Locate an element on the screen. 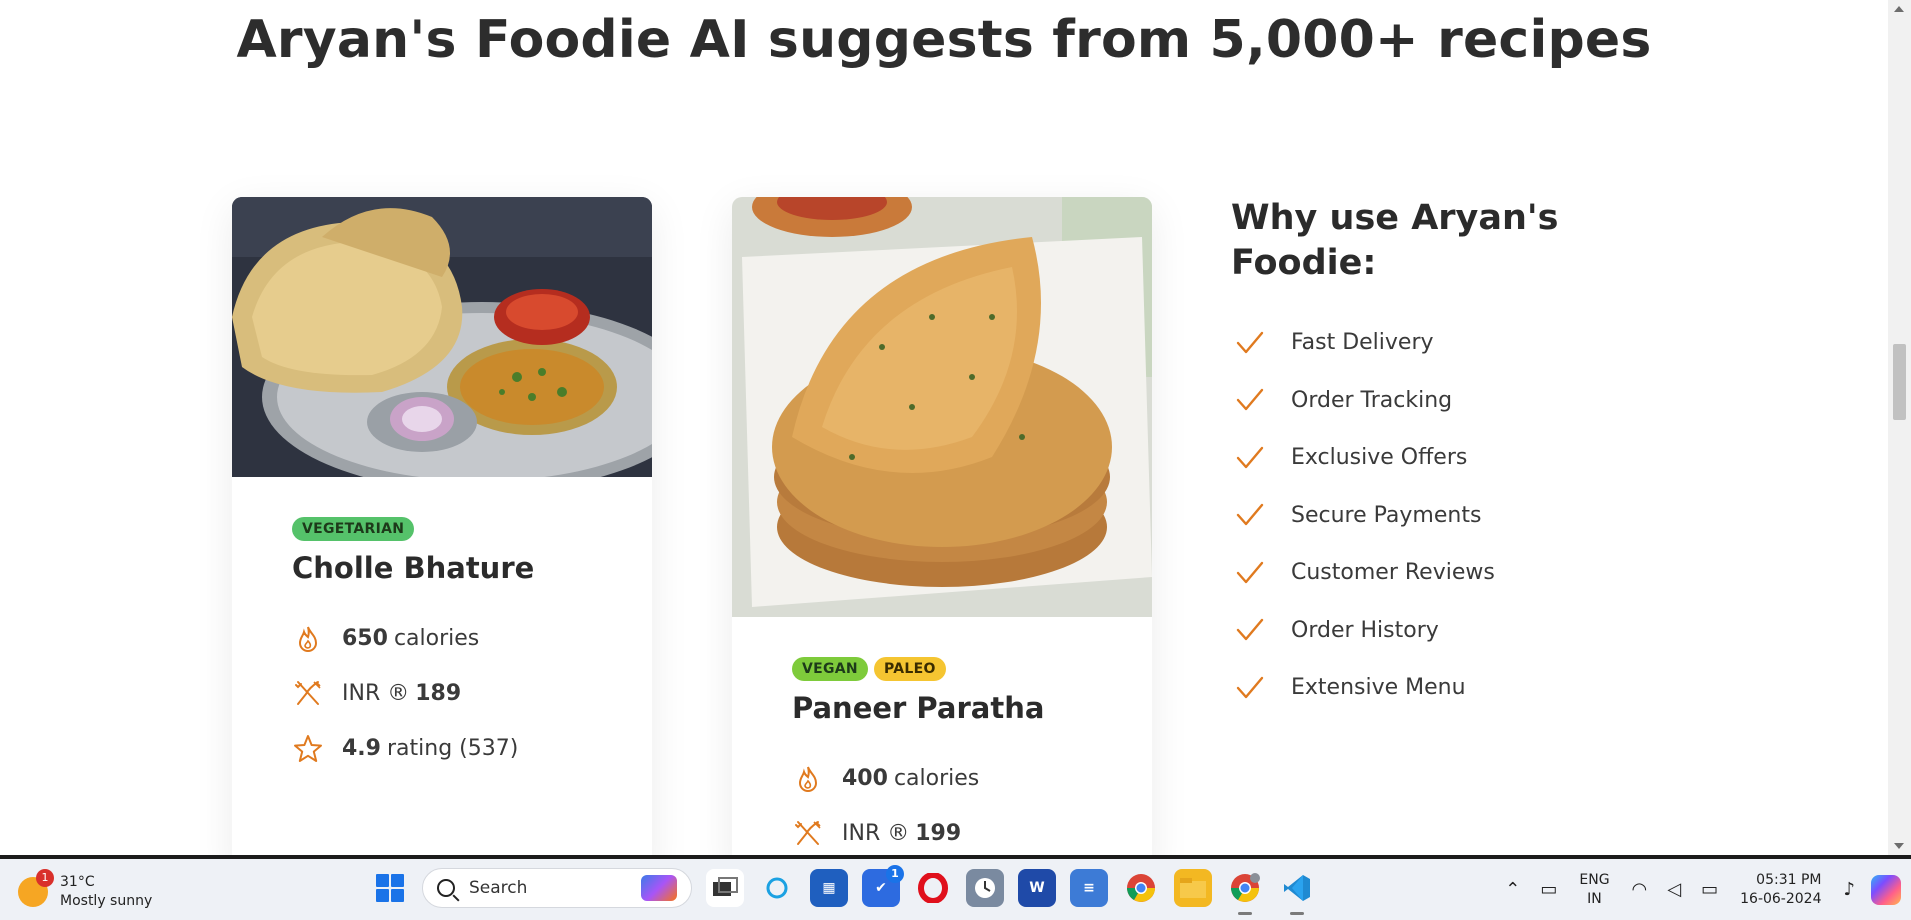  calories-stat: 400 calories is located at coordinates (942, 778).